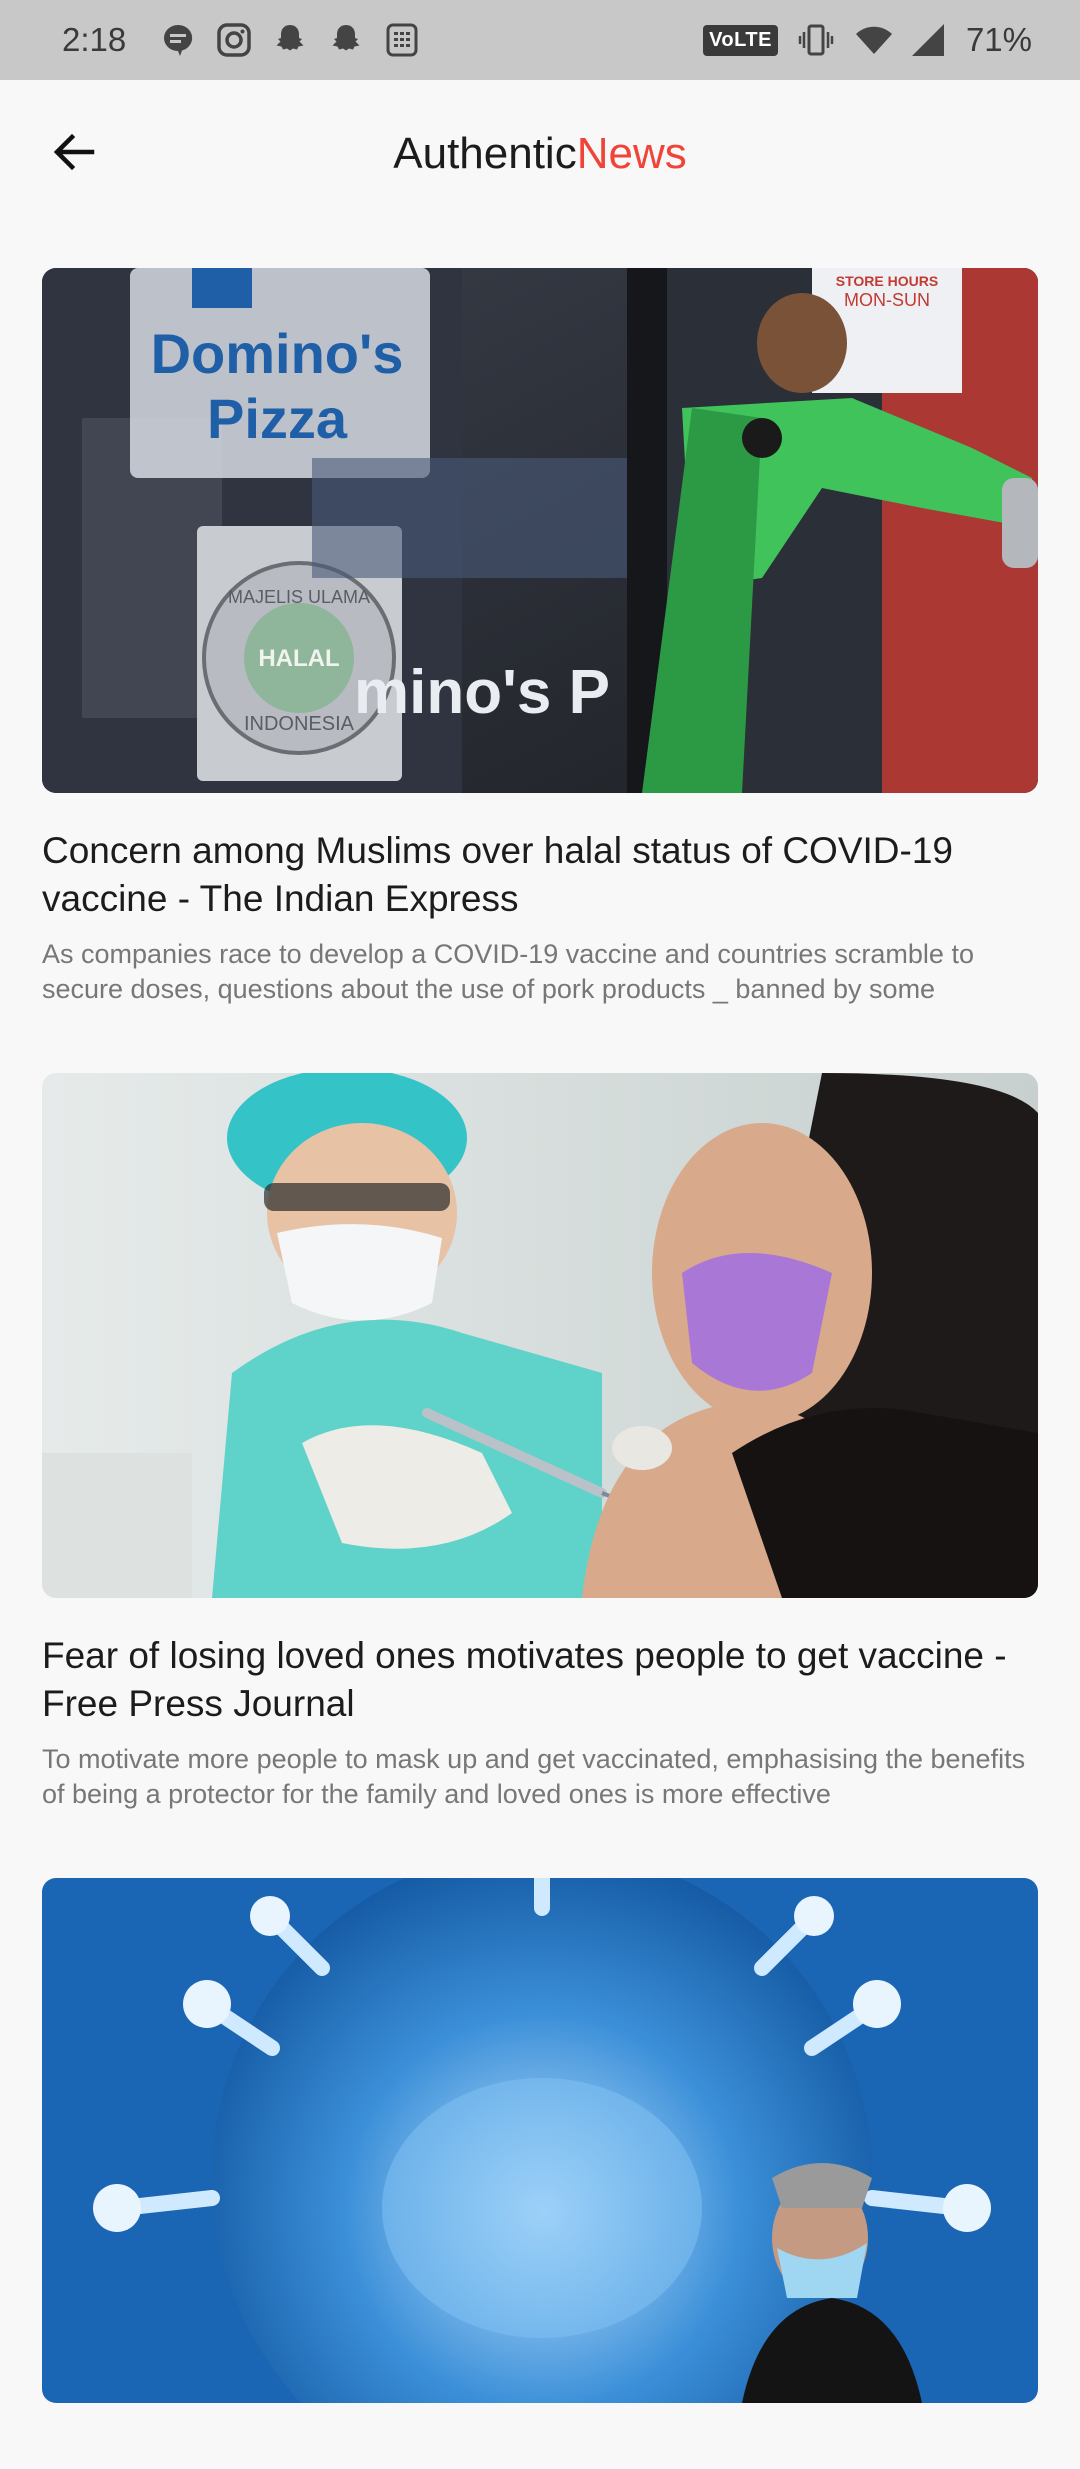 The width and height of the screenshot is (1080, 2469). What do you see at coordinates (402, 40) in the screenshot?
I see `calculator-icon` at bounding box center [402, 40].